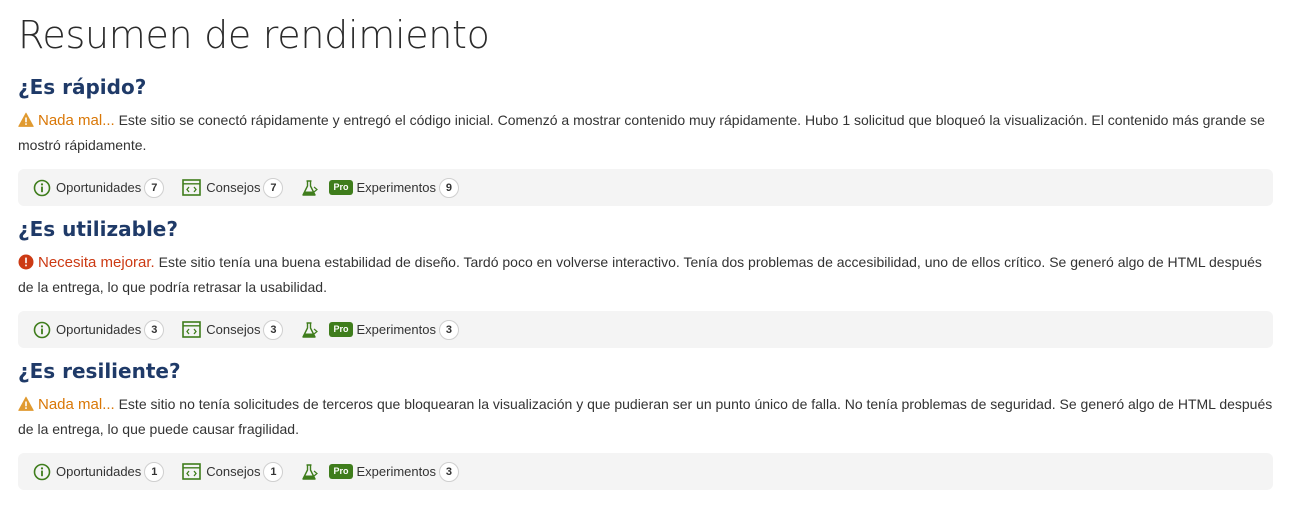 This screenshot has width=1304, height=525. Describe the element at coordinates (99, 371) in the screenshot. I see `section-question: ¿Es resiliente?` at that location.